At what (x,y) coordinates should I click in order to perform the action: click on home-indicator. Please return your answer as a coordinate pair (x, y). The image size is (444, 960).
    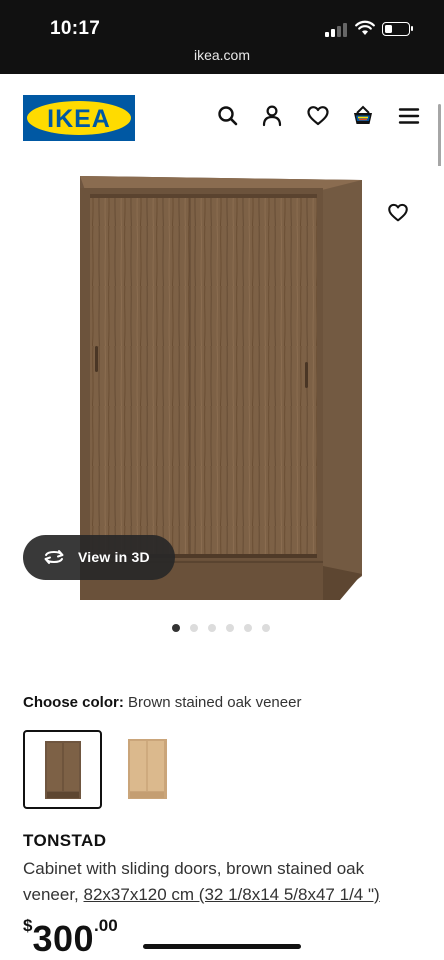
    Looking at the image, I should click on (222, 946).